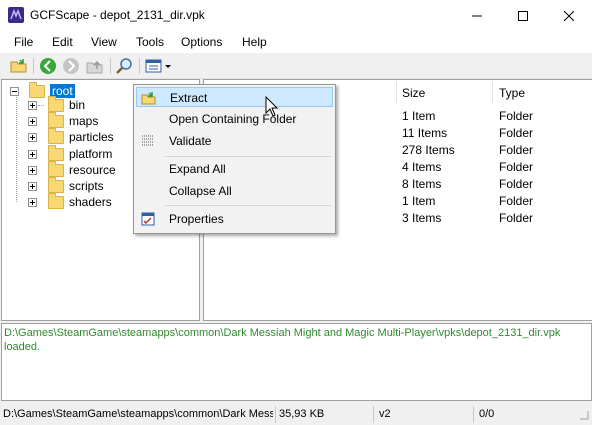  What do you see at coordinates (302, 414) in the screenshot?
I see `status-size: 35,93 KB` at bounding box center [302, 414].